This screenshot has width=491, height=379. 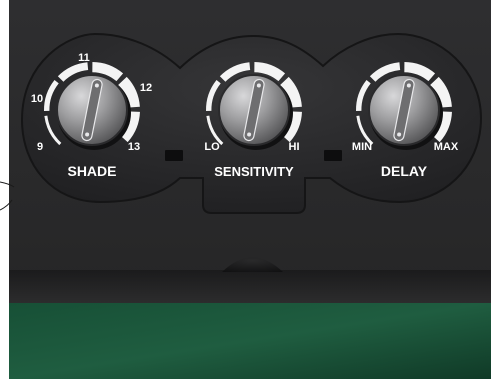 I want to click on shade-scale-label: 10, so click(x=37, y=99).